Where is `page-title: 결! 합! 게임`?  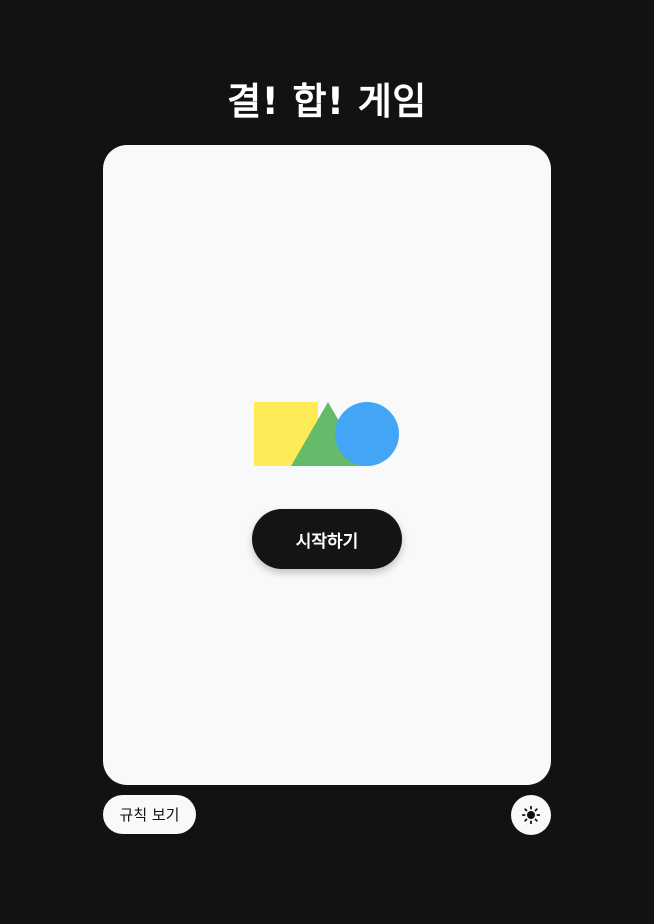 page-title: 결! 합! 게임 is located at coordinates (327, 101).